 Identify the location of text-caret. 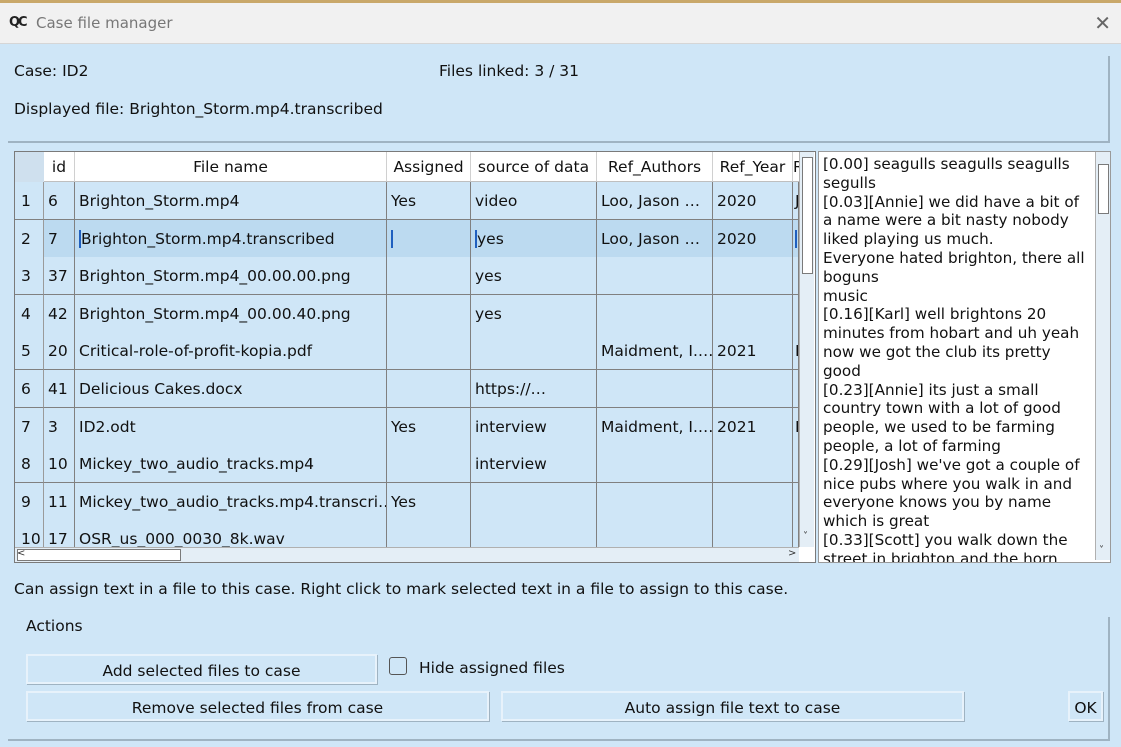
(392, 239).